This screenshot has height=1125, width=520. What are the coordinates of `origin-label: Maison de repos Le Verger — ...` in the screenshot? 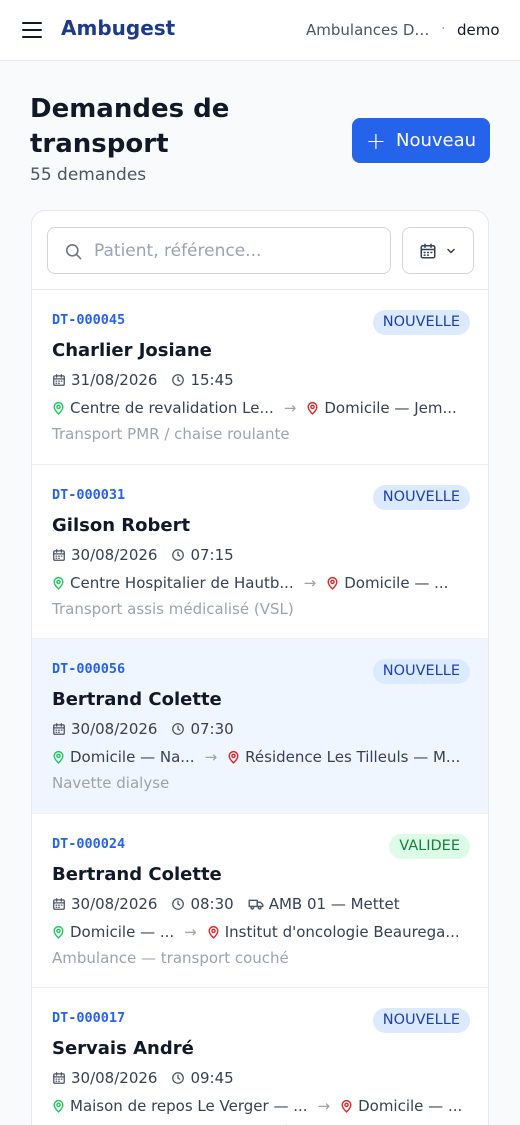 It's located at (189, 1106).